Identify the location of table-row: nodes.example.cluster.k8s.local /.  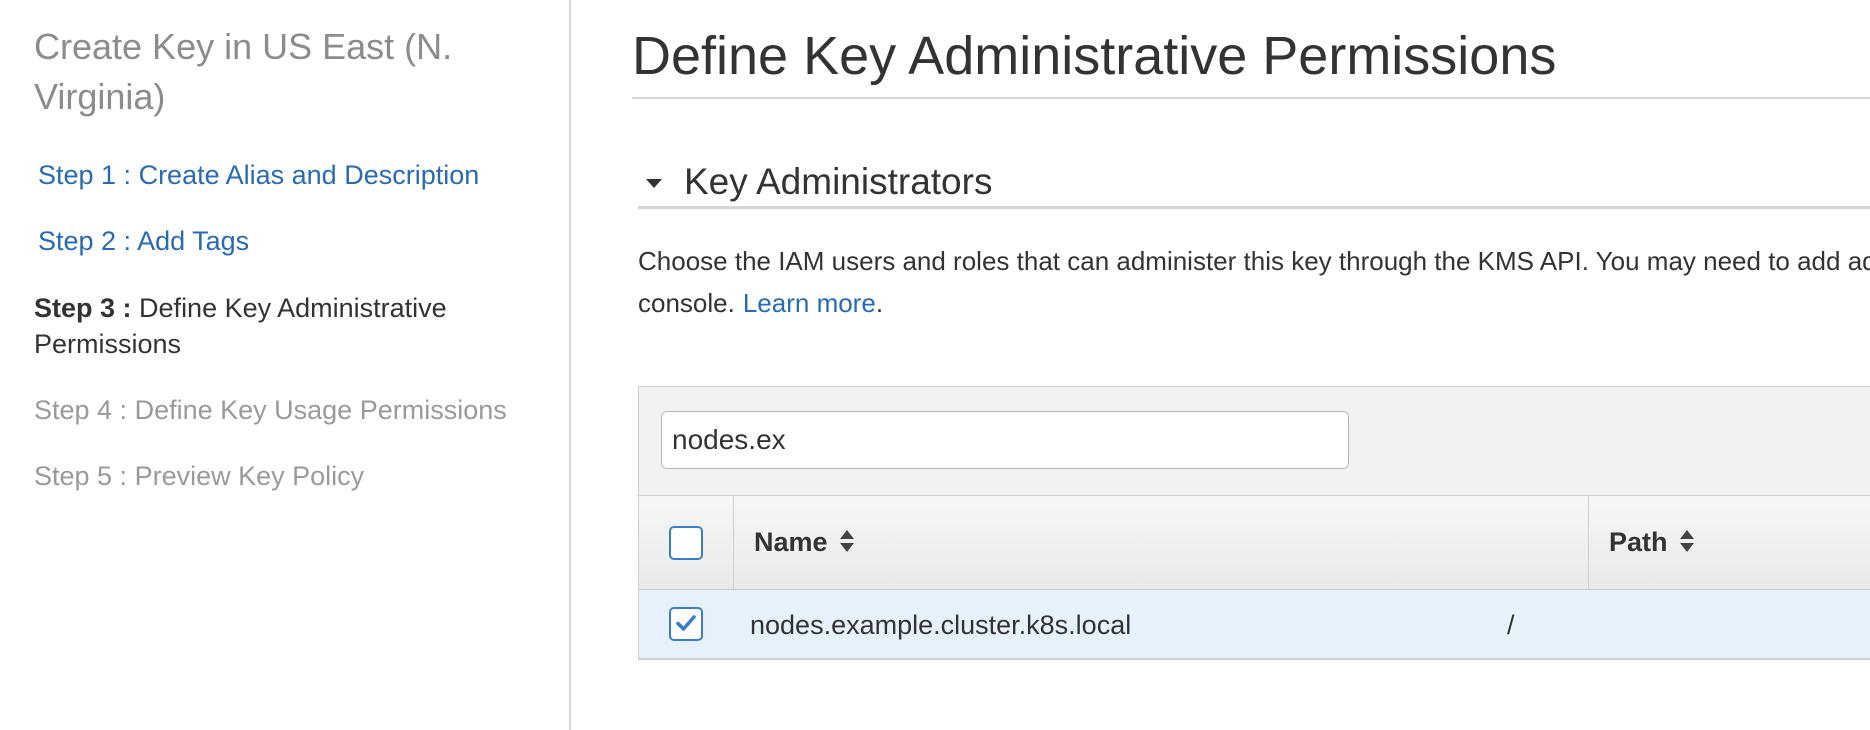
(1254, 624).